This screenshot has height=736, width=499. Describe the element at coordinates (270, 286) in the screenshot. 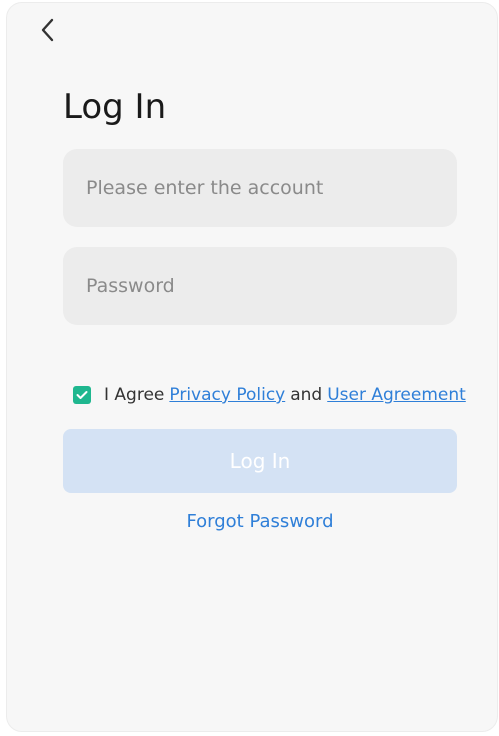

I see `password-input` at that location.